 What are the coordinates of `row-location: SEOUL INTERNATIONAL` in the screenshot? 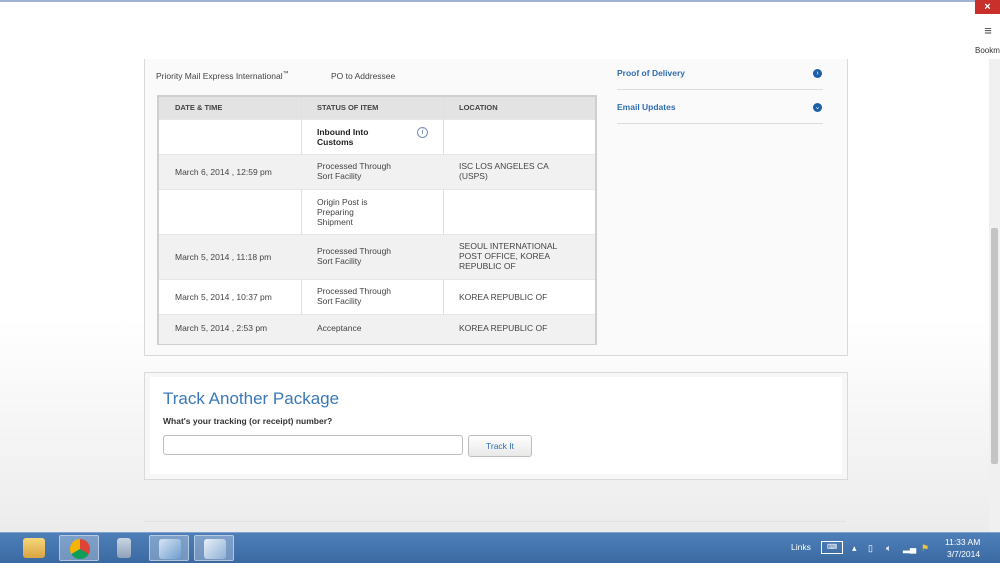 It's located at (508, 246).